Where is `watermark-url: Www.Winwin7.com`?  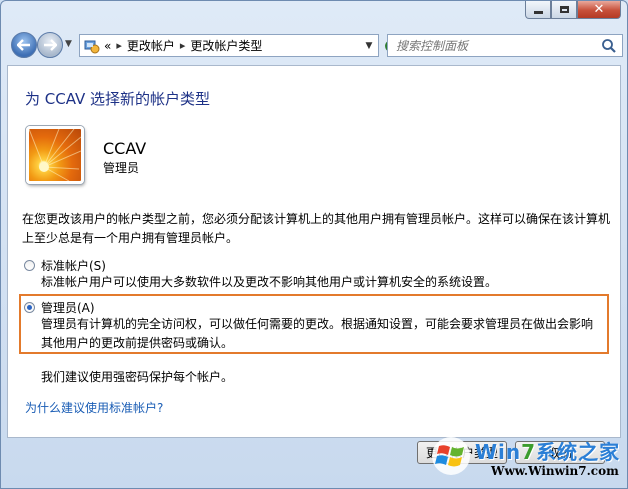
watermark-url: Www.Winwin7.com is located at coordinates (555, 471).